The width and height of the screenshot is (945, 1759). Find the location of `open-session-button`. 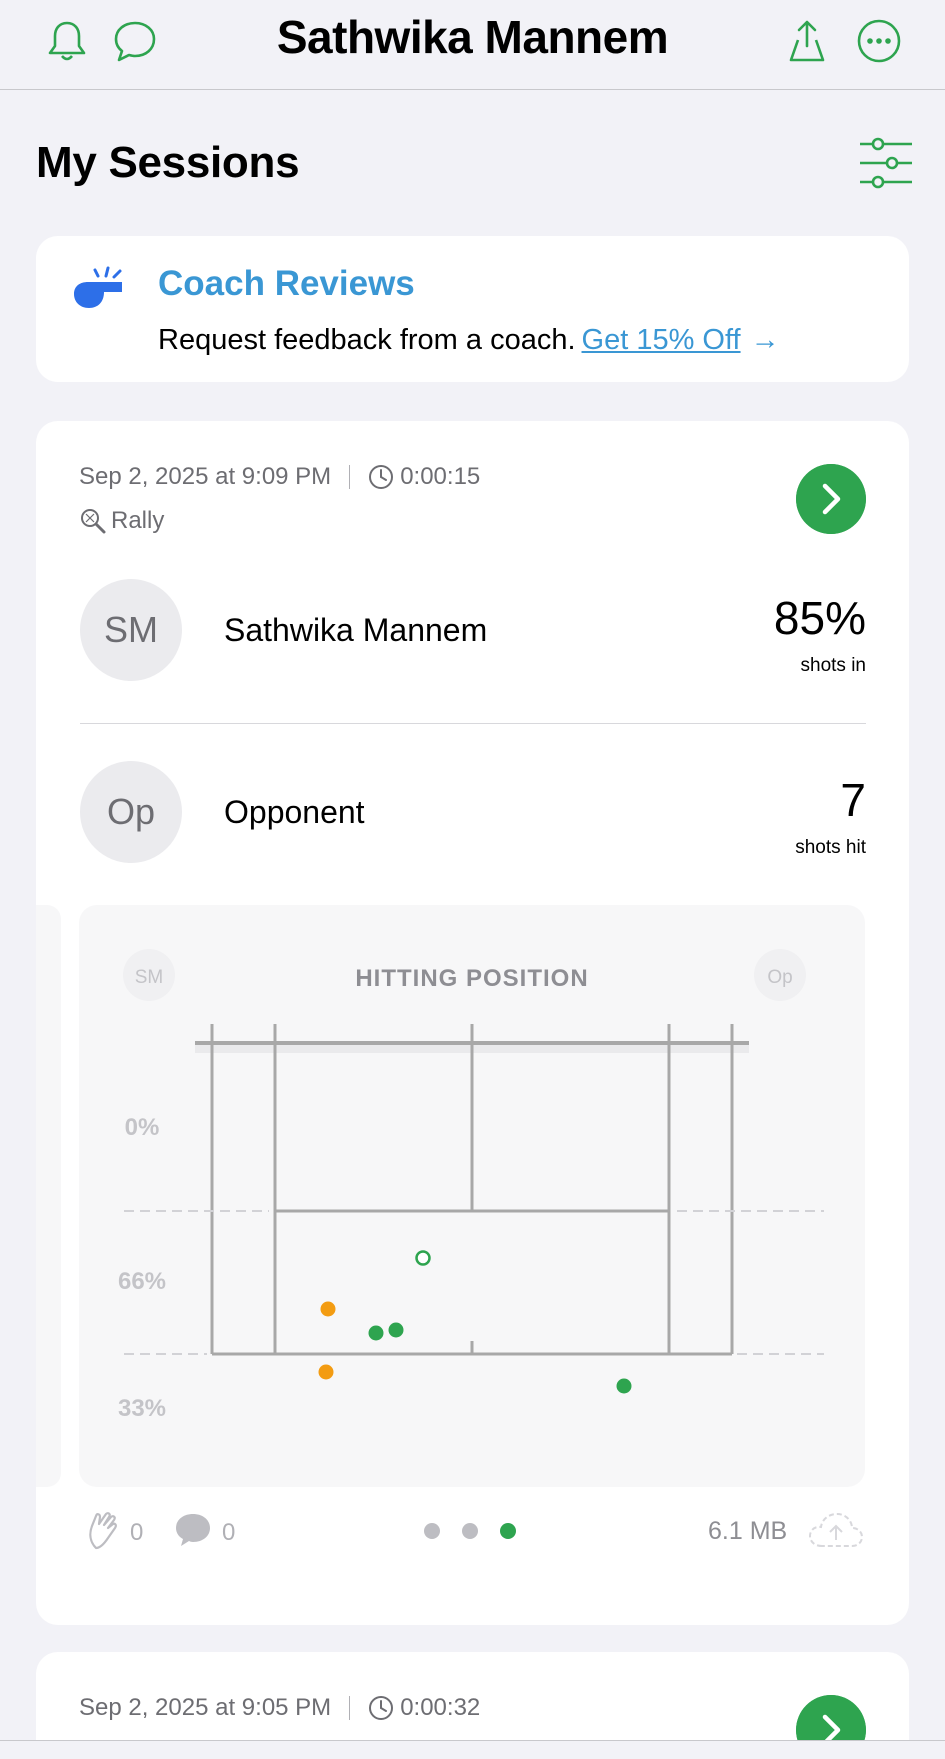

open-session-button is located at coordinates (831, 499).